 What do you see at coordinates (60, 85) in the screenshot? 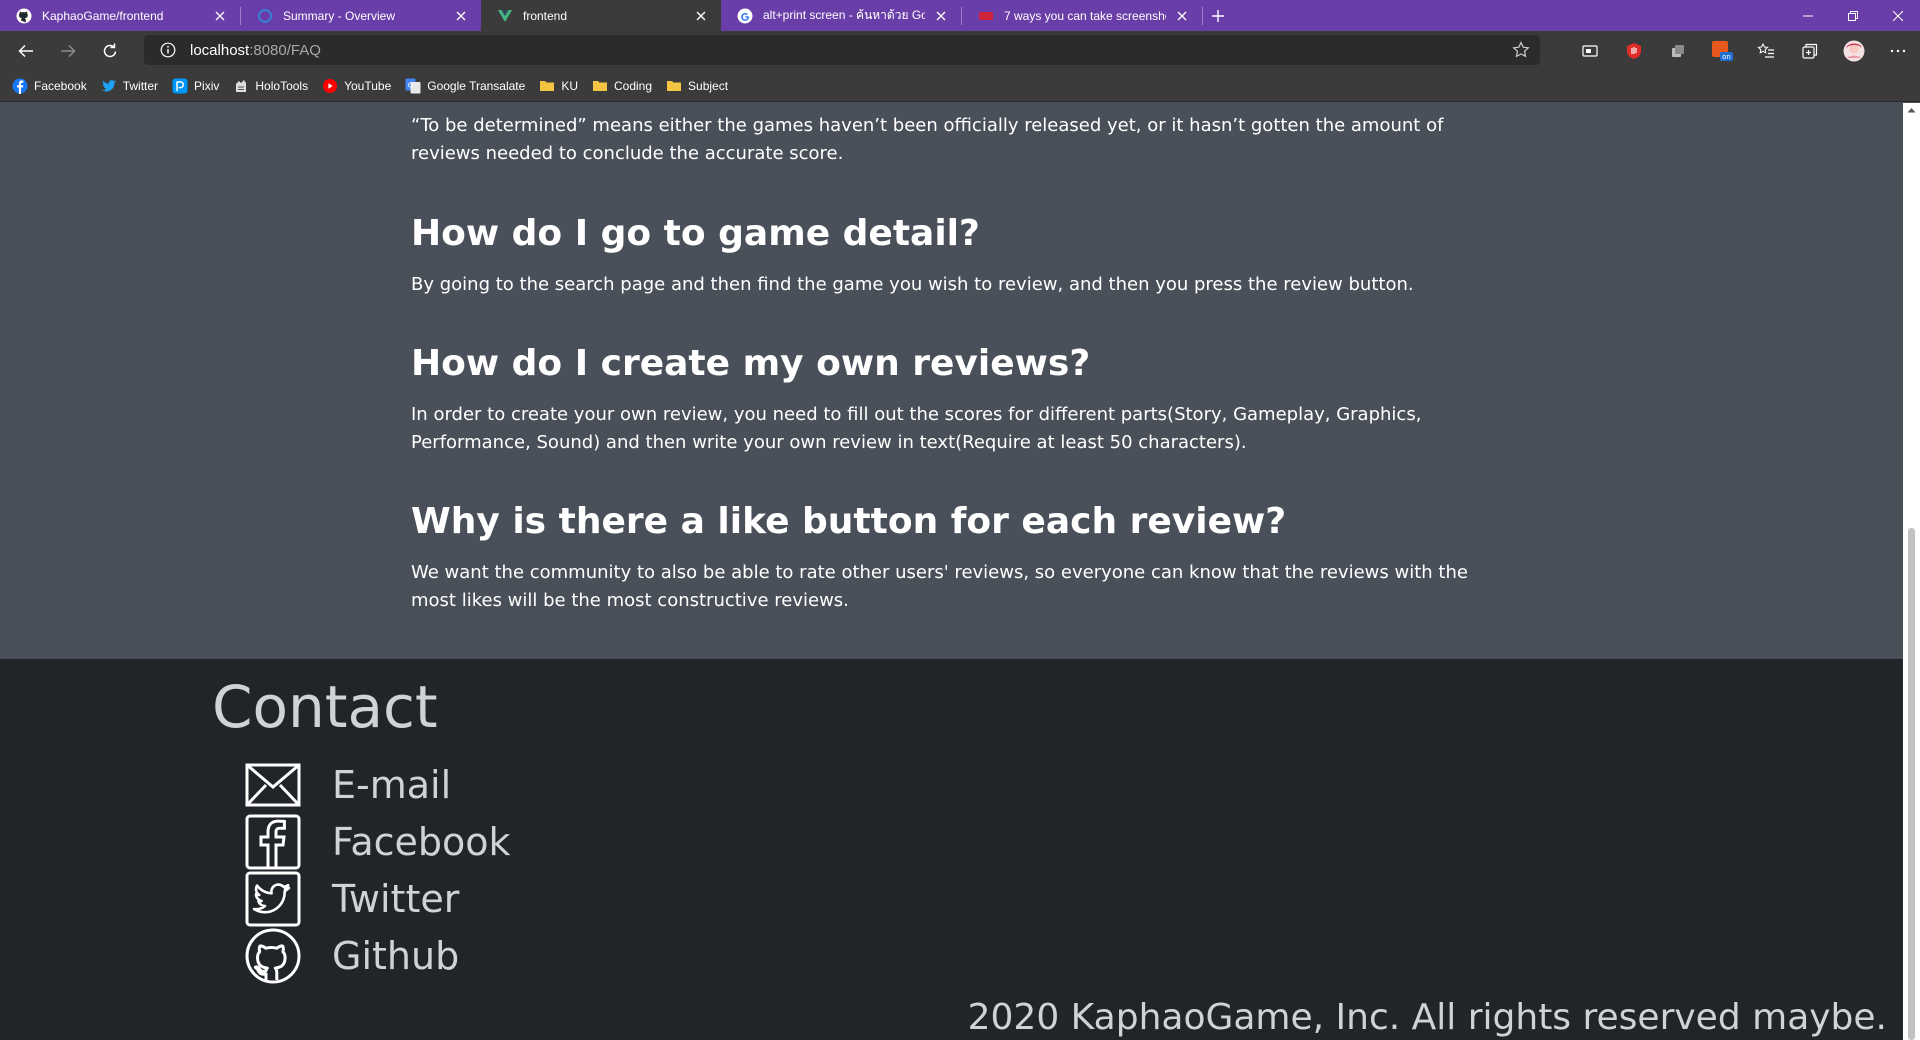
I see `bookmark-label: Facebook` at bounding box center [60, 85].